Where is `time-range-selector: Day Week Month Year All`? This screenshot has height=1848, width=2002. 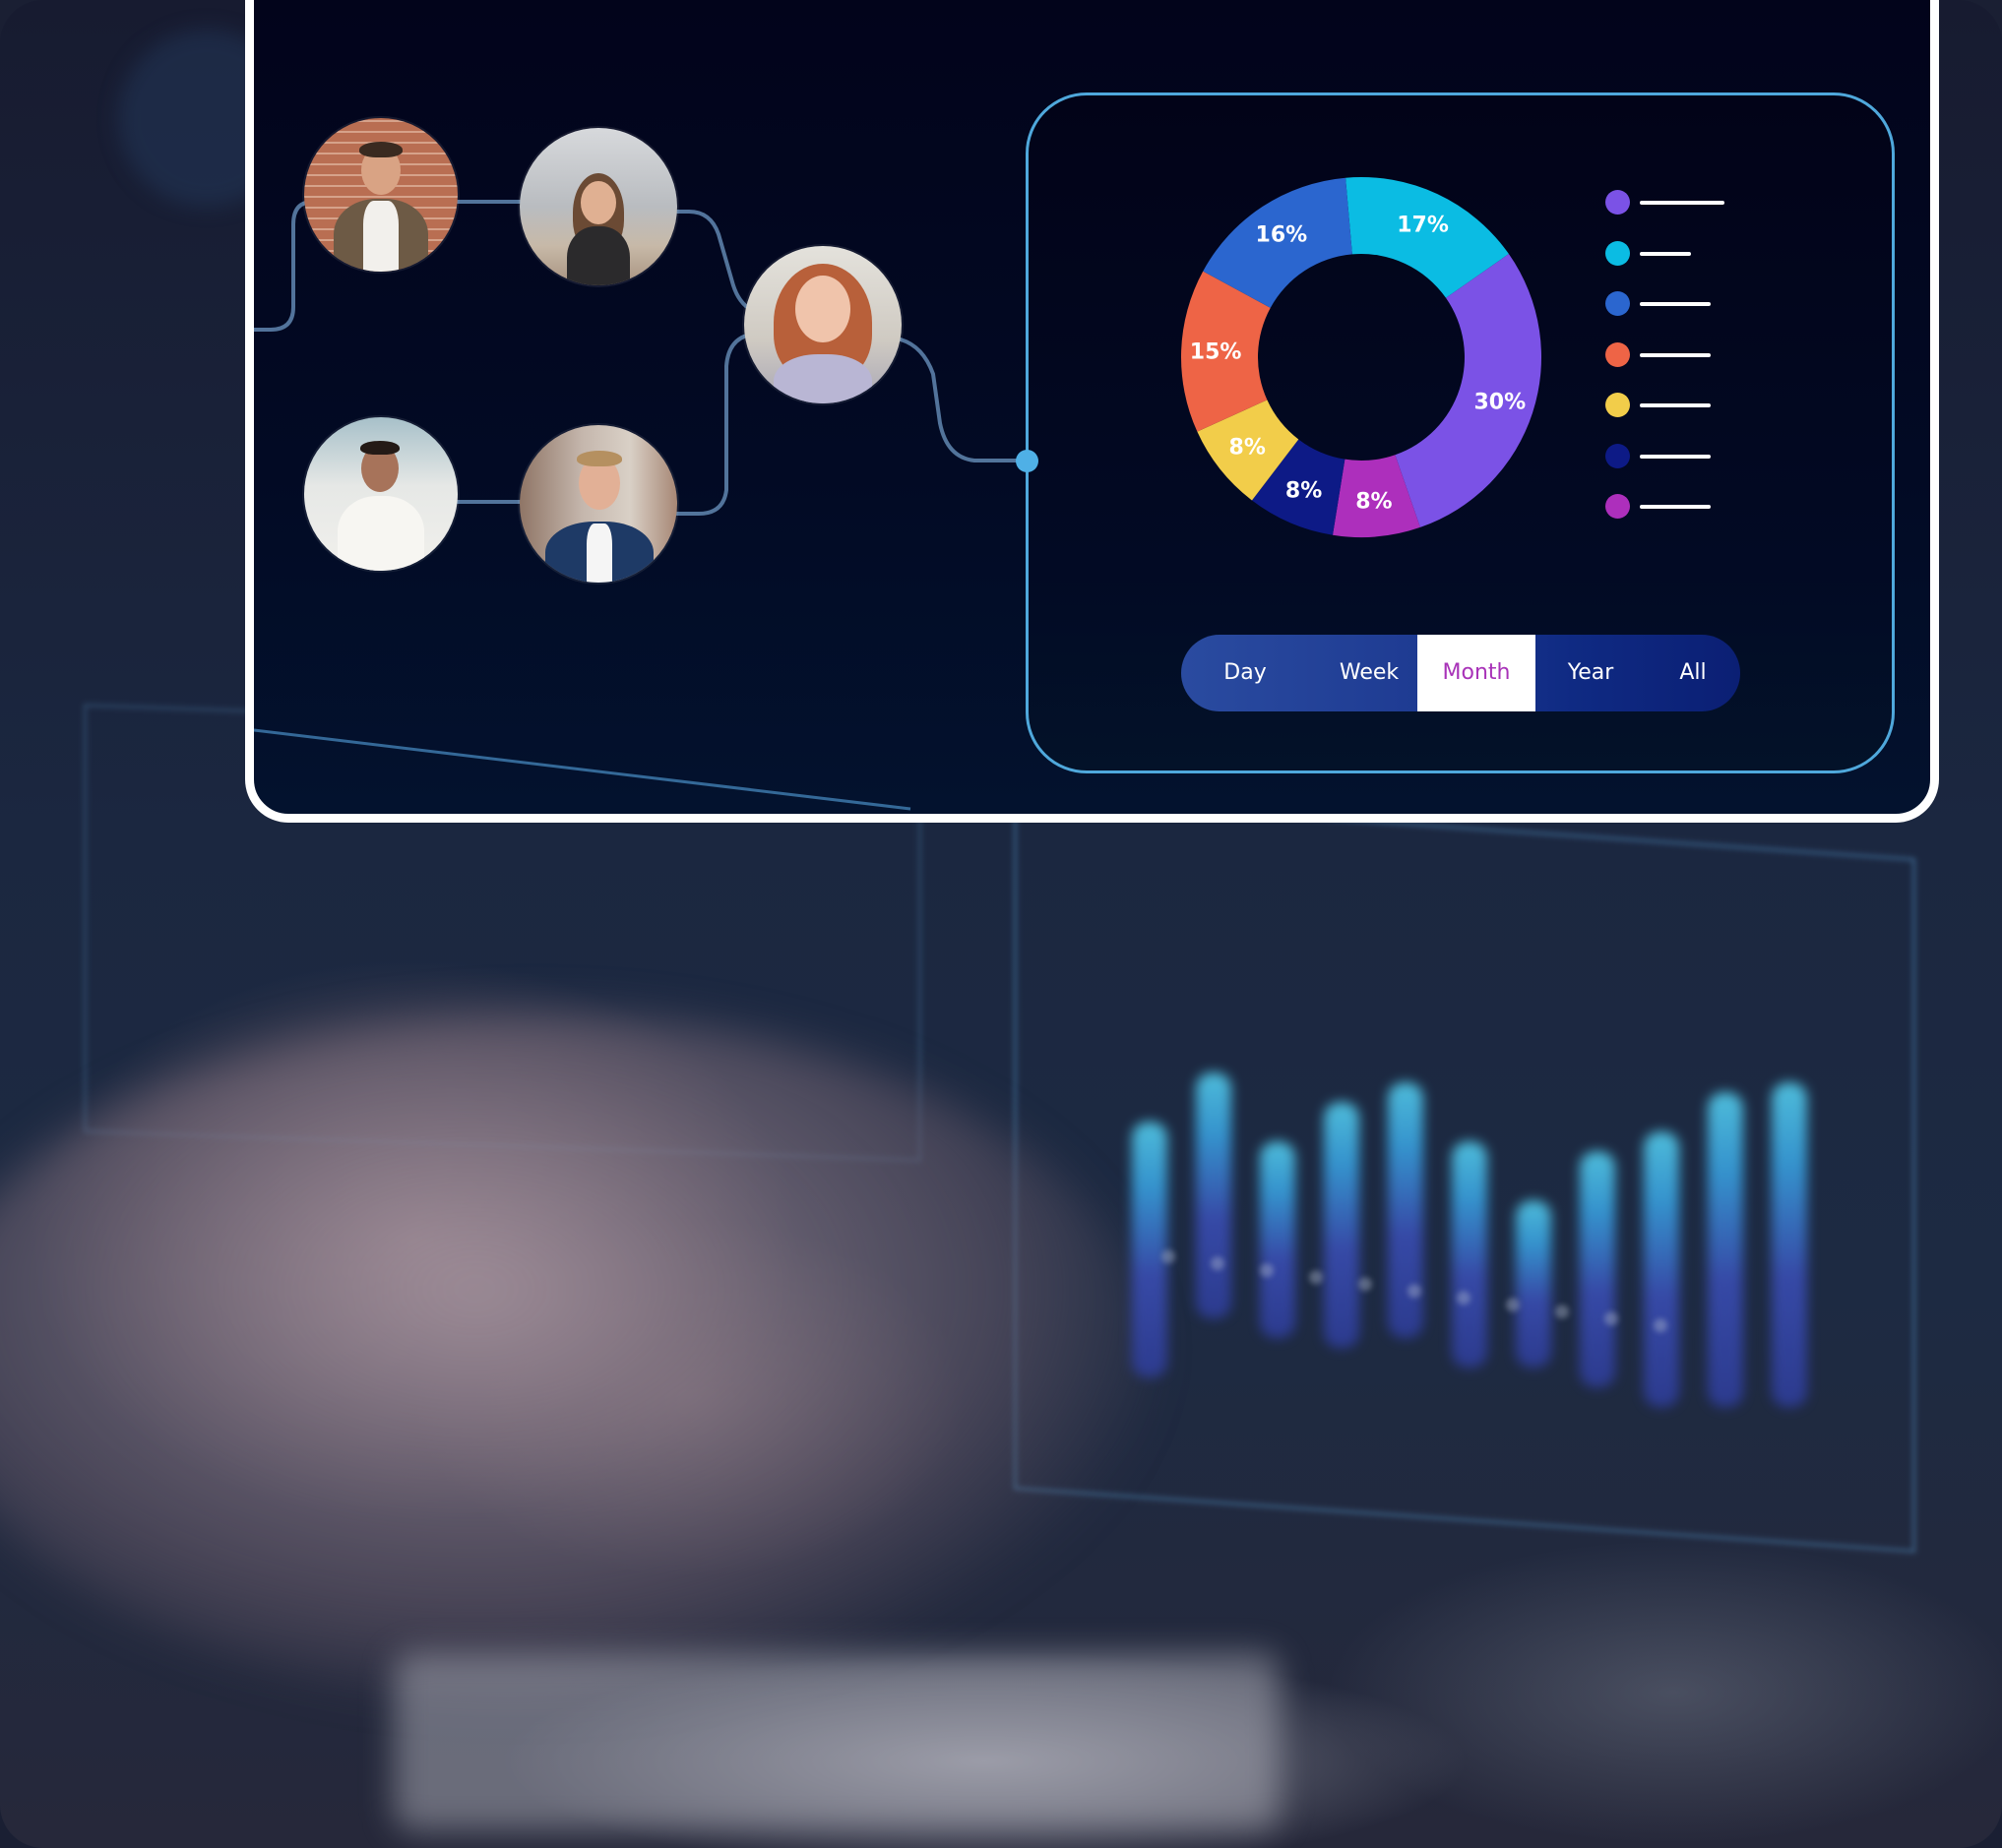 time-range-selector: Day Week Month Year All is located at coordinates (1460, 673).